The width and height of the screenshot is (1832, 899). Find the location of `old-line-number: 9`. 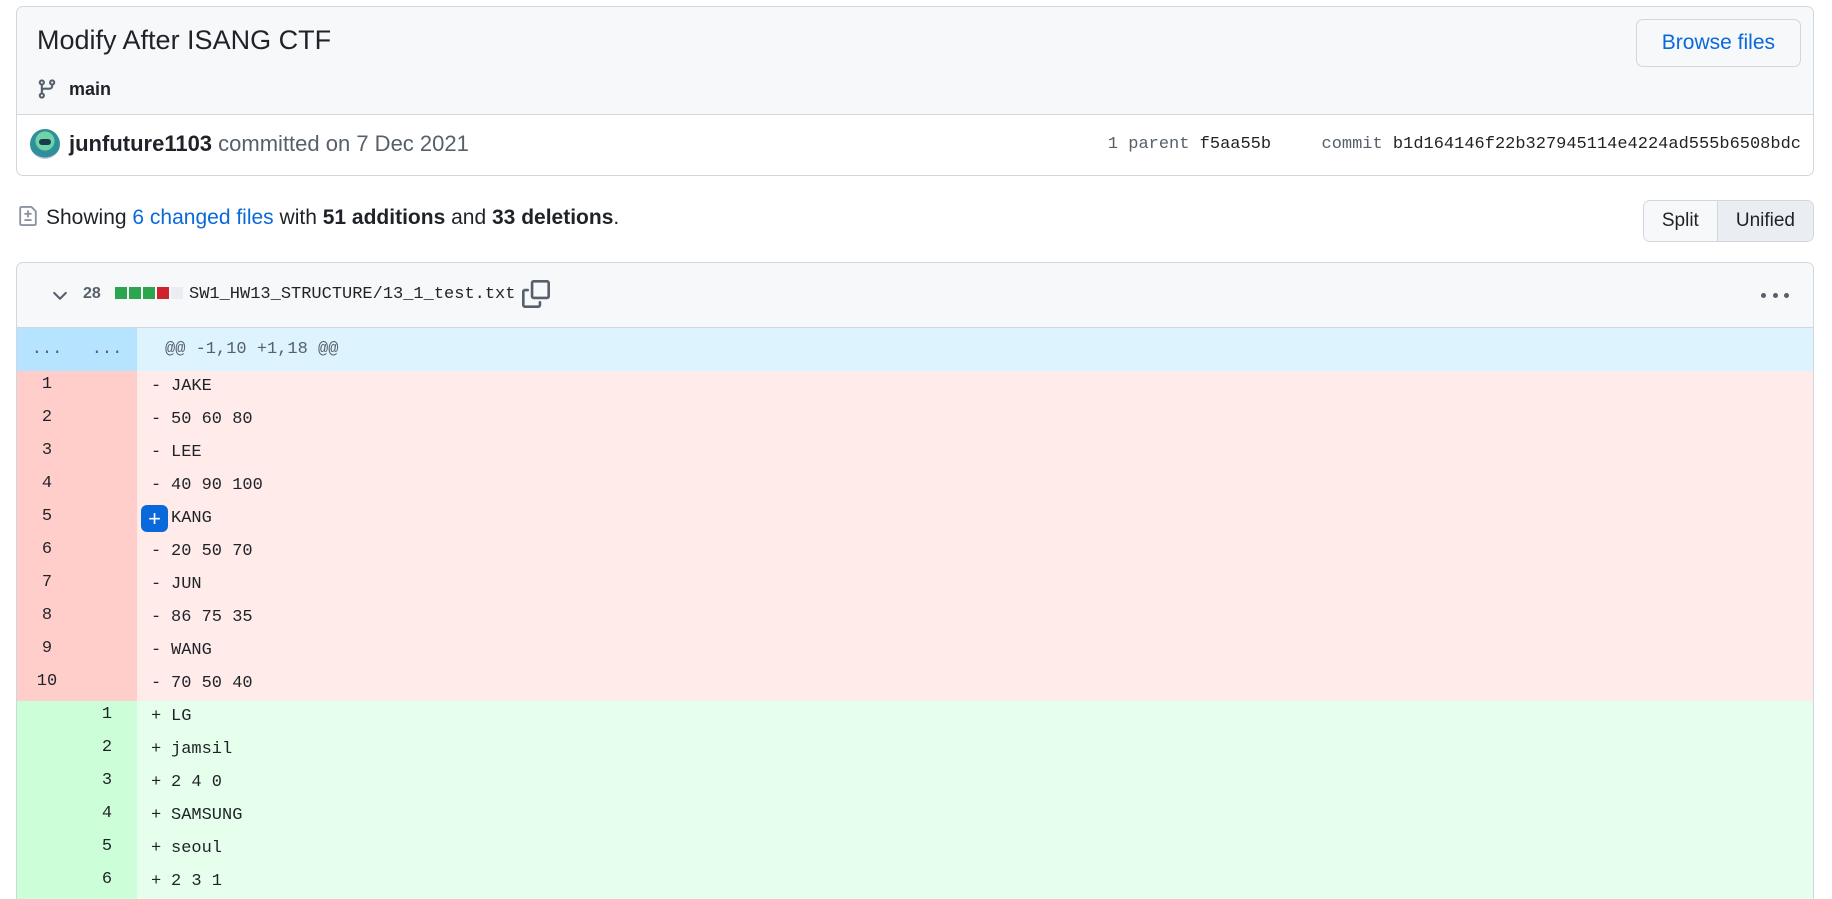

old-line-number: 9 is located at coordinates (47, 651).